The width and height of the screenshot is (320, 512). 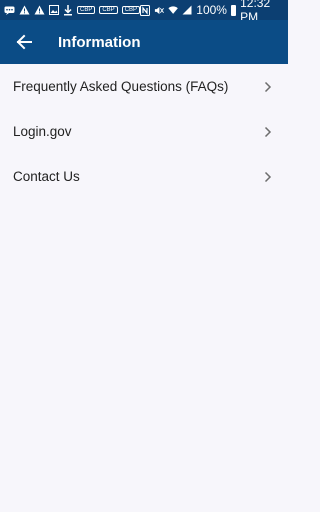 I want to click on battery-percent: 100%, so click(x=211, y=10).